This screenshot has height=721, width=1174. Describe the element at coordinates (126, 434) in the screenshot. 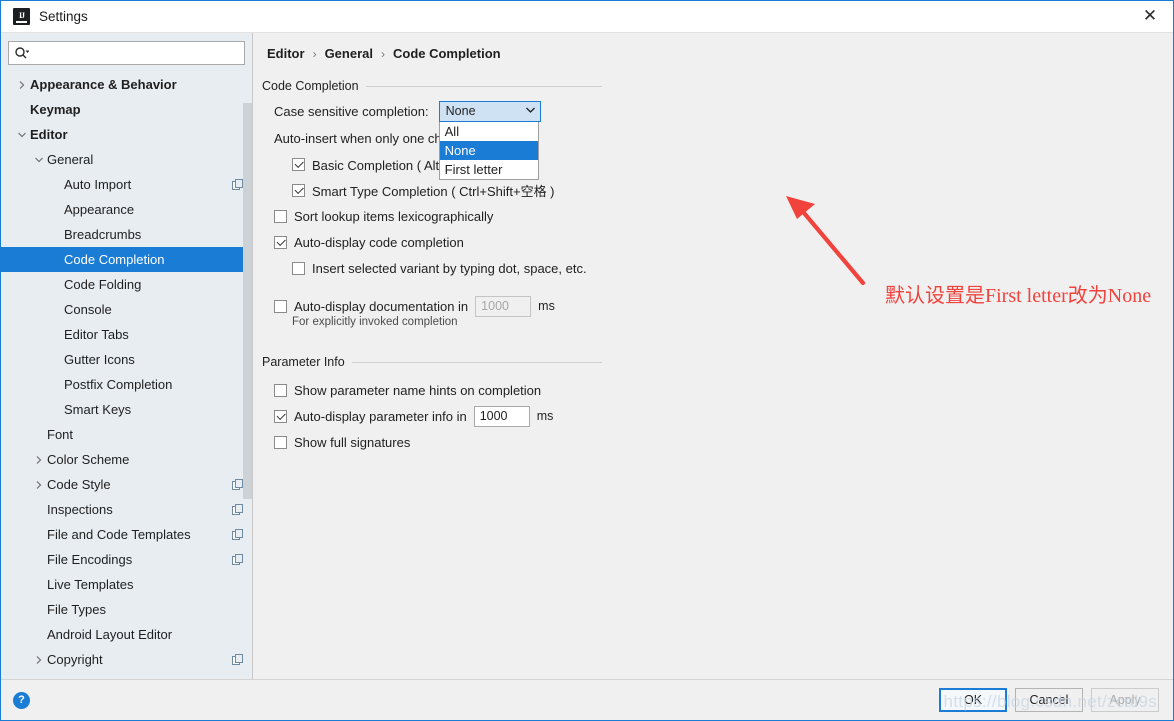

I see `sidebar-item-font: Font` at that location.